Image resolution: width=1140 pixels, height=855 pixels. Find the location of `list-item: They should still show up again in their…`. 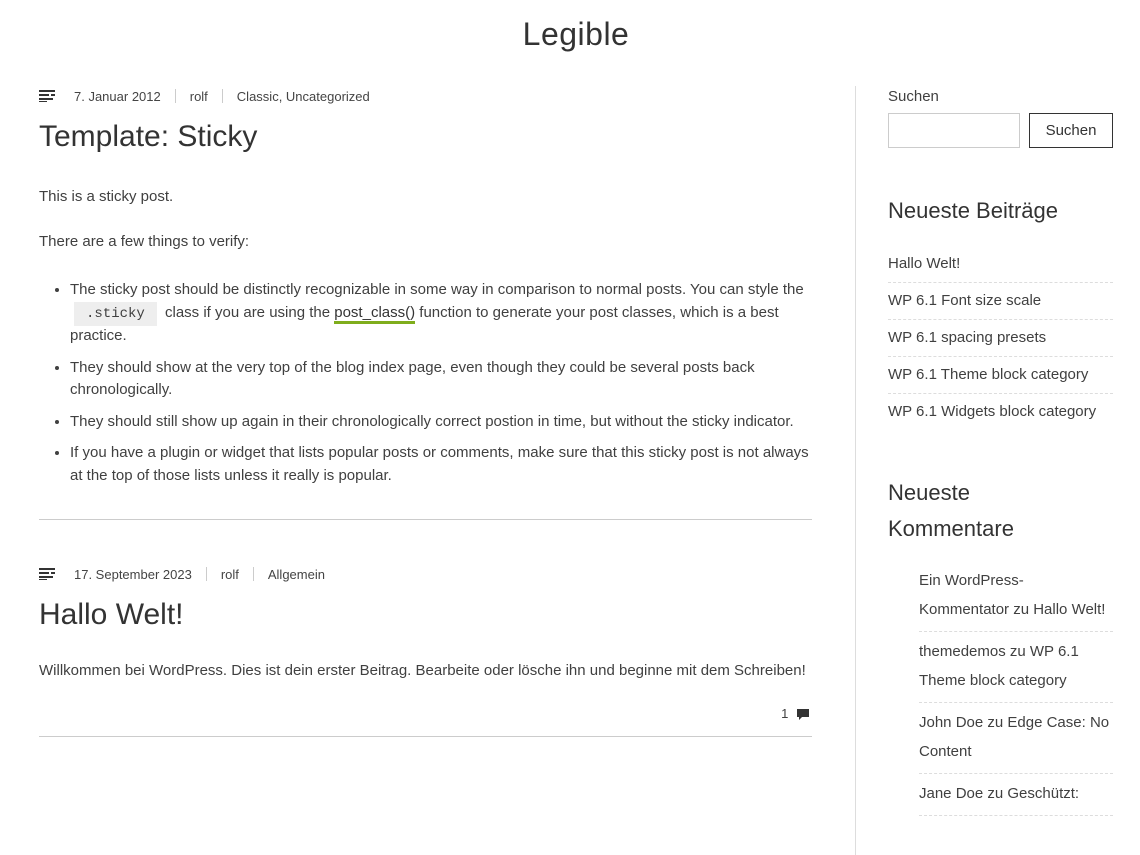

list-item: They should still show up again in their… is located at coordinates (441, 422).